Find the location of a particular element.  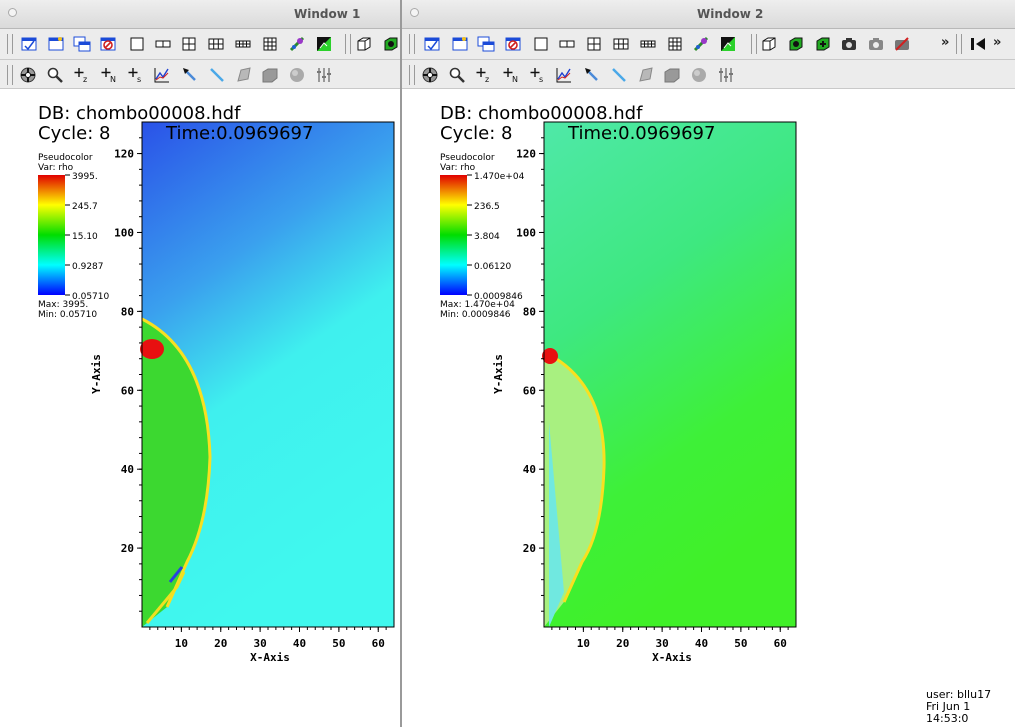

colorbar-label: 236.5 is located at coordinates (487, 207).